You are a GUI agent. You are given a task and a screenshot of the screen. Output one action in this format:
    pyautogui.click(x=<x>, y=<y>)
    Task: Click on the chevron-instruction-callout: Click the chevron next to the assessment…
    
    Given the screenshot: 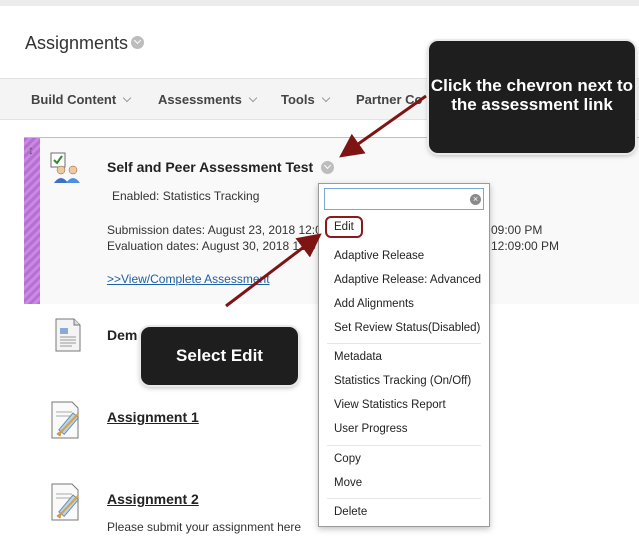 What is the action you would take?
    pyautogui.click(x=532, y=97)
    